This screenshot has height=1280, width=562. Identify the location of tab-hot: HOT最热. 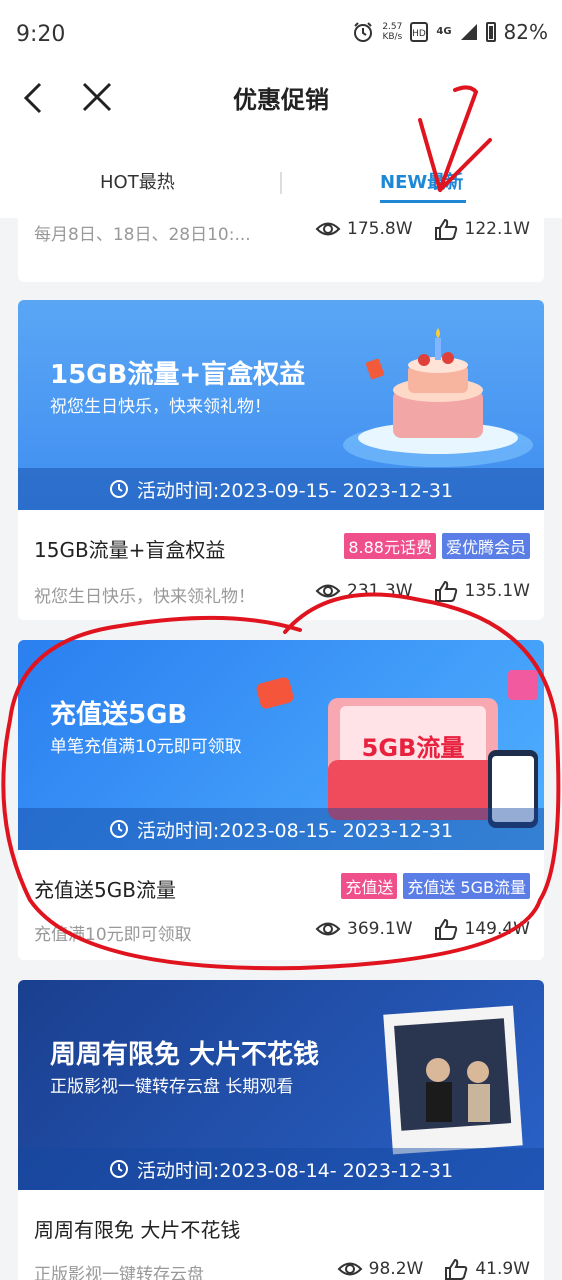
(137, 181).